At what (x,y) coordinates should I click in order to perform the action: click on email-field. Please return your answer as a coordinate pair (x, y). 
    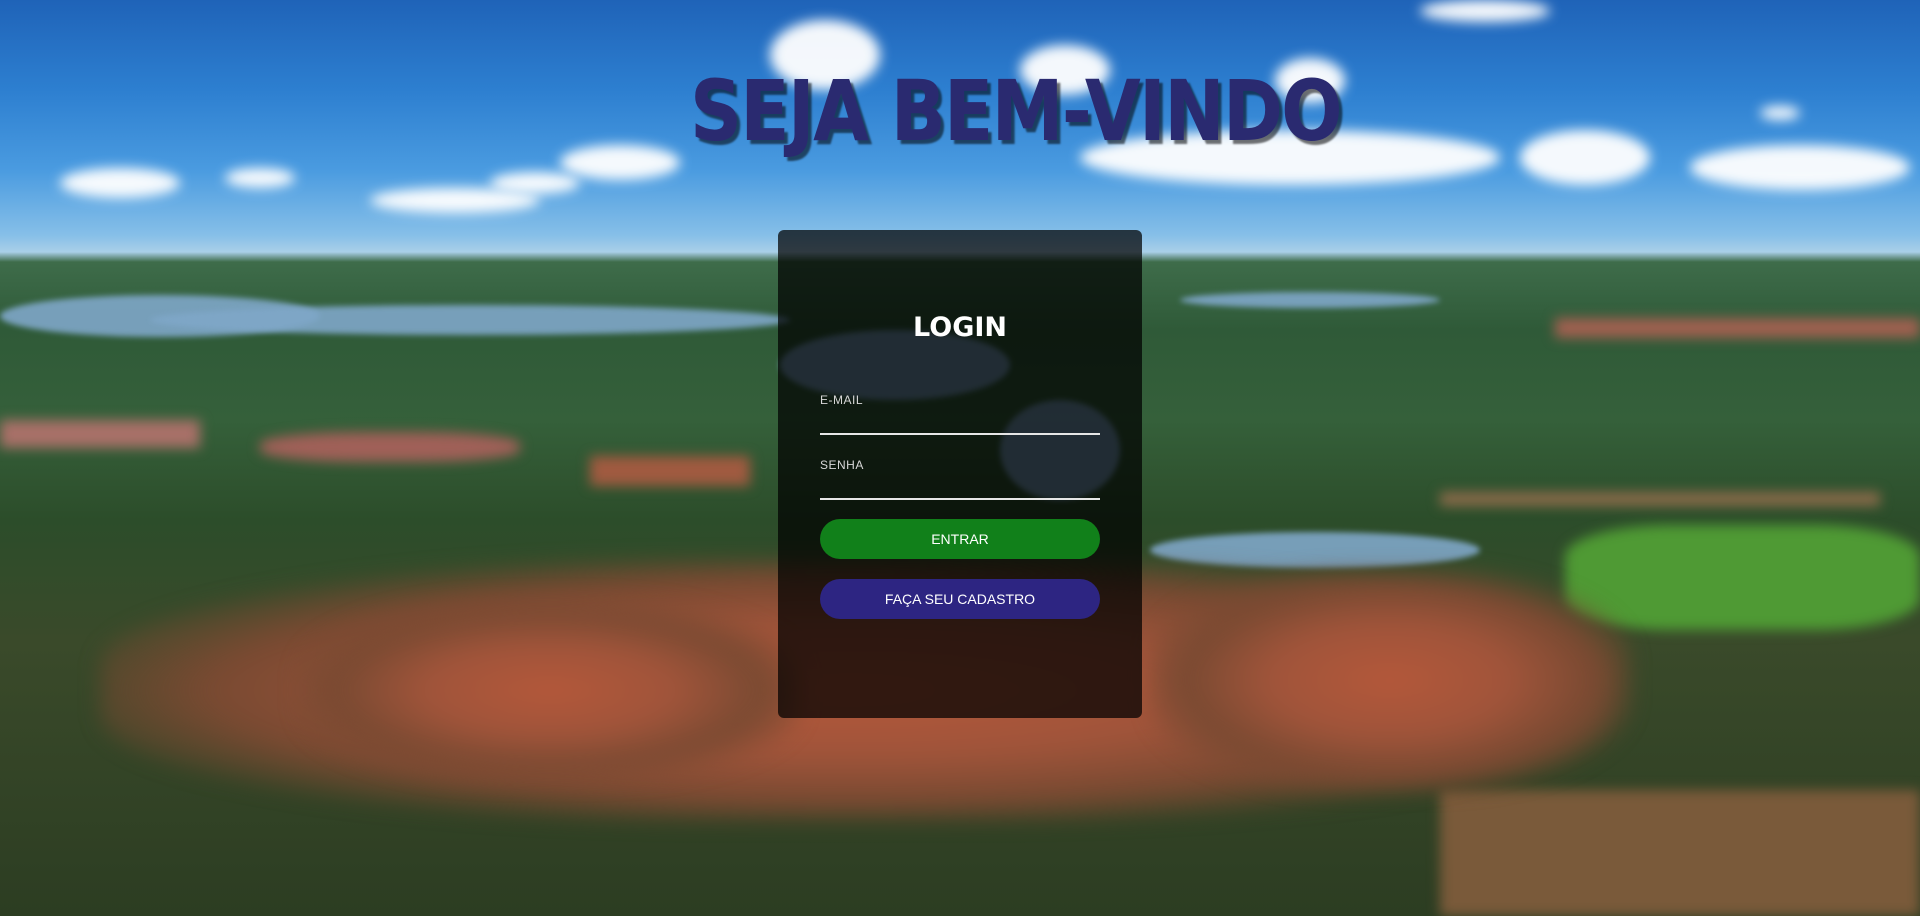
    Looking at the image, I should click on (960, 398).